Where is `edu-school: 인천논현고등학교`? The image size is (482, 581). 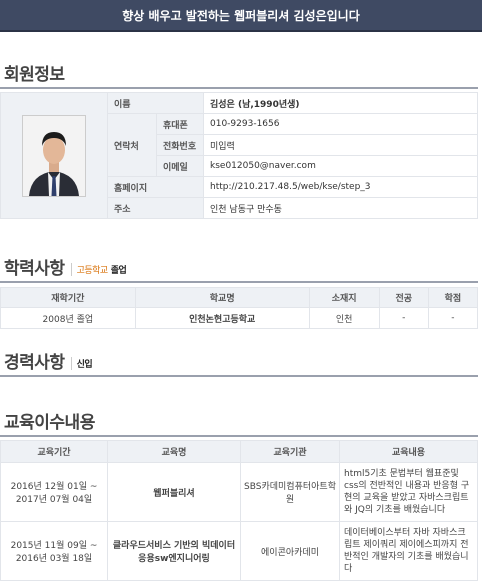
edu-school: 인천논현고등학교 is located at coordinates (222, 318).